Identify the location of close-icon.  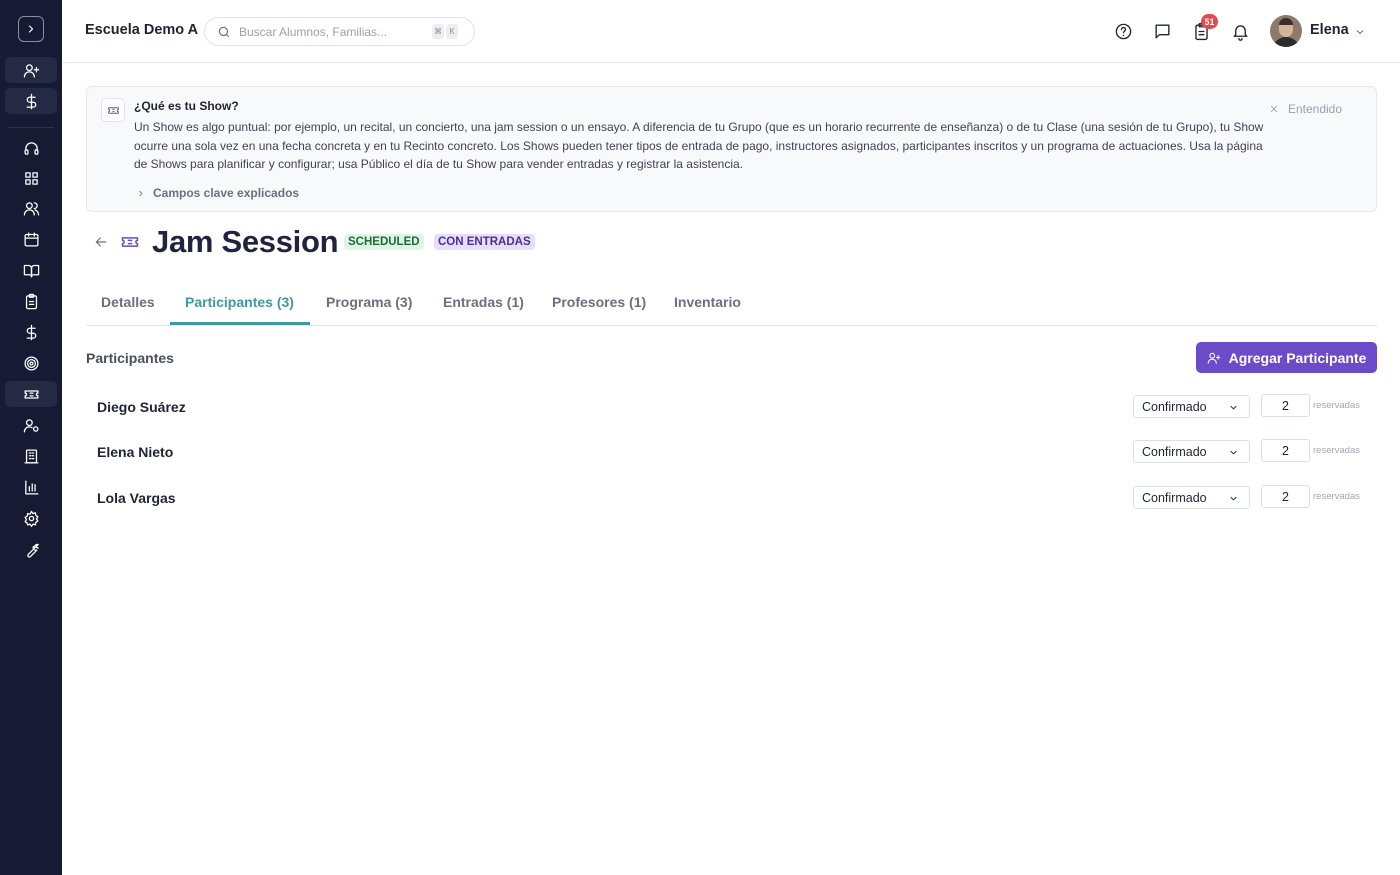
(1274, 109).